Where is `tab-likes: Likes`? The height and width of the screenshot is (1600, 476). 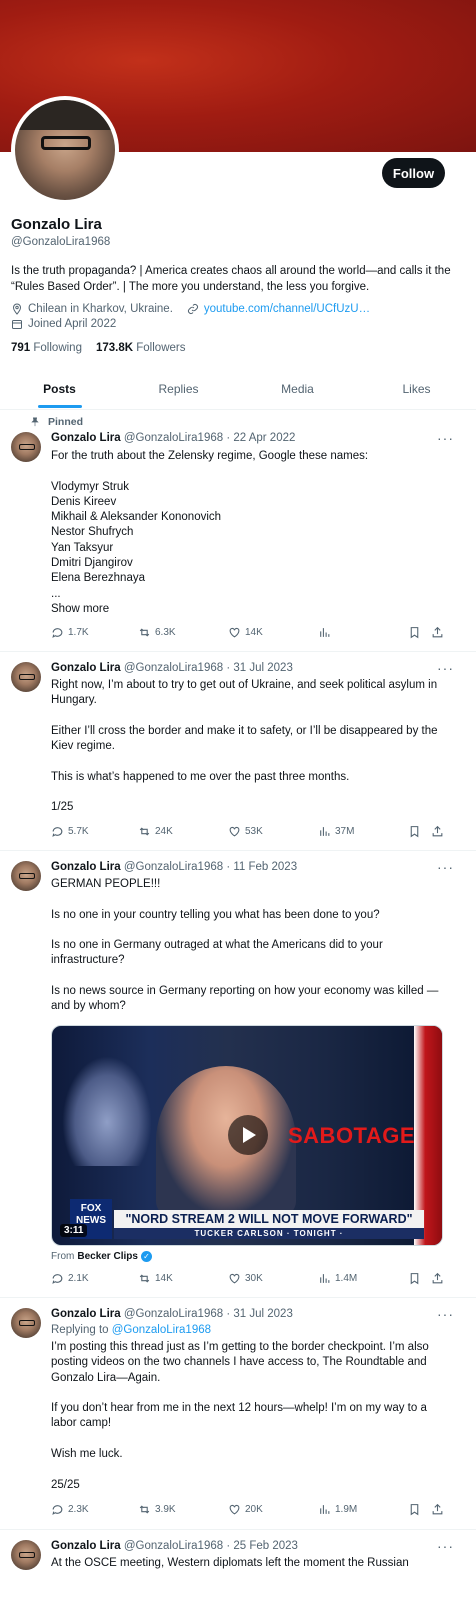
tab-likes: Likes is located at coordinates (416, 390).